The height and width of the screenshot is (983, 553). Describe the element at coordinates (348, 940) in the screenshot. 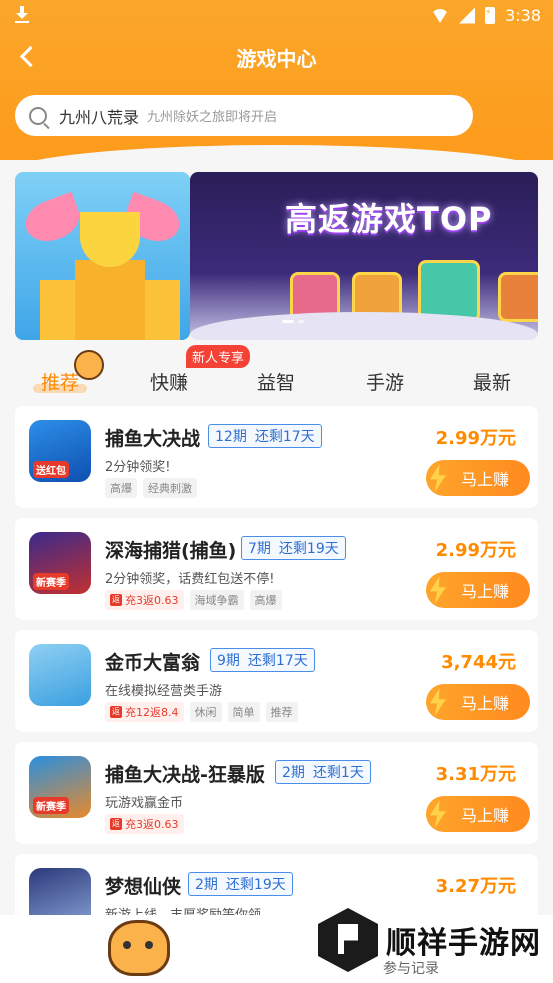

I see `watermark-logo-icon` at that location.